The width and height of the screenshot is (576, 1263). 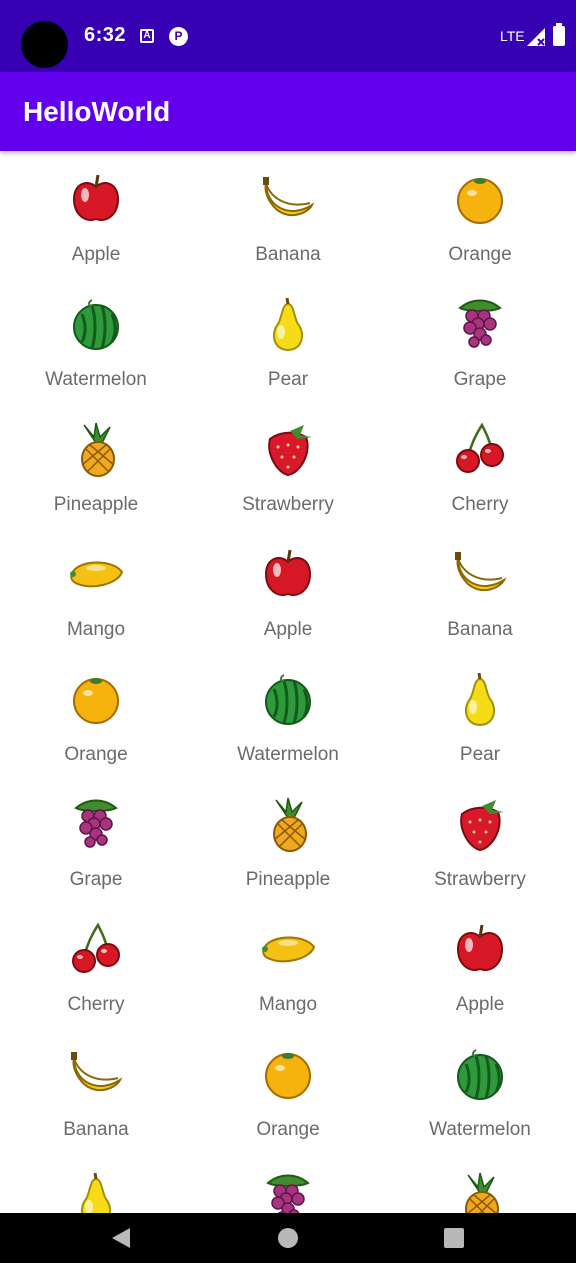 What do you see at coordinates (454, 1238) in the screenshot?
I see `recents-icon` at bounding box center [454, 1238].